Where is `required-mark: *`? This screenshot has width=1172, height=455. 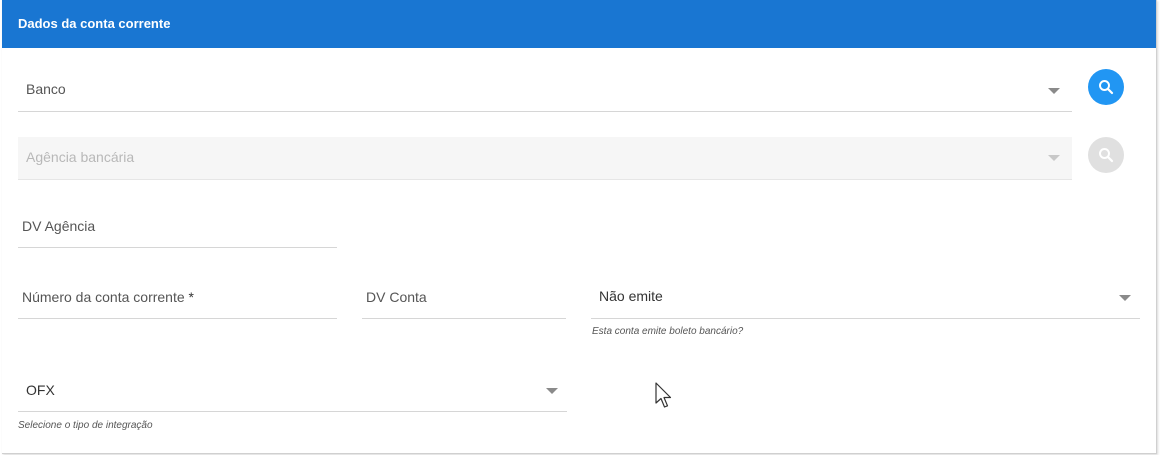
required-mark: * is located at coordinates (191, 297).